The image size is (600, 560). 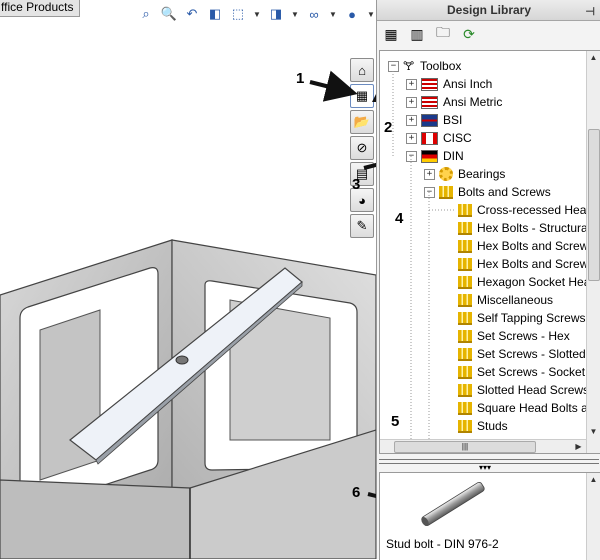 I want to click on home-icon: ⌂, so click(x=362, y=70).